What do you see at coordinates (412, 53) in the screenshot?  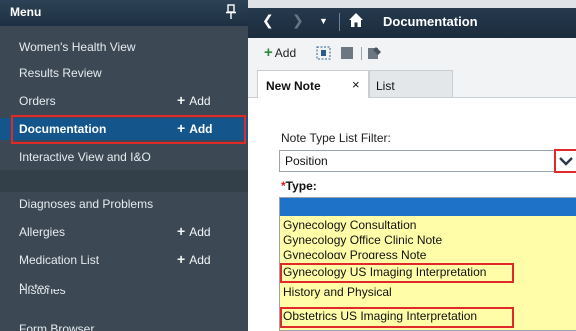 I see `toolbar: + Add` at bounding box center [412, 53].